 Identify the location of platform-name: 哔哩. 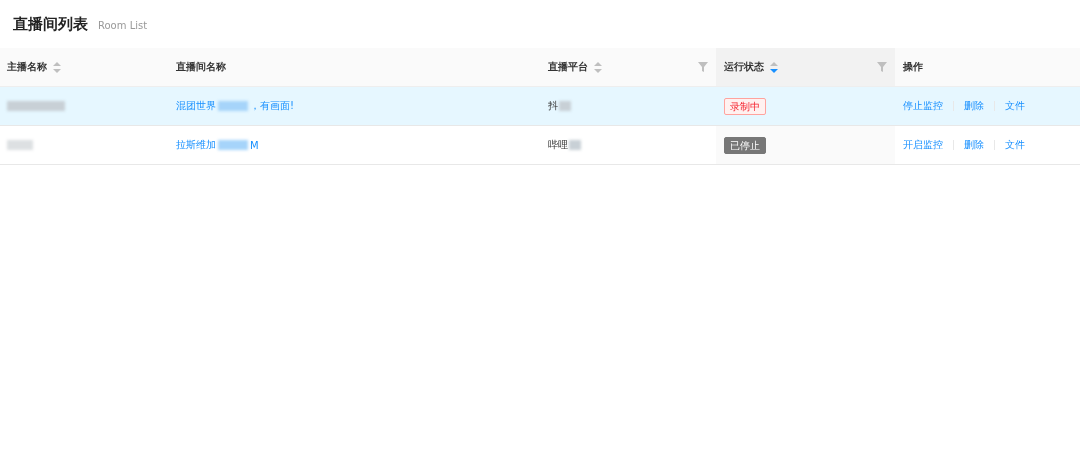
(558, 145).